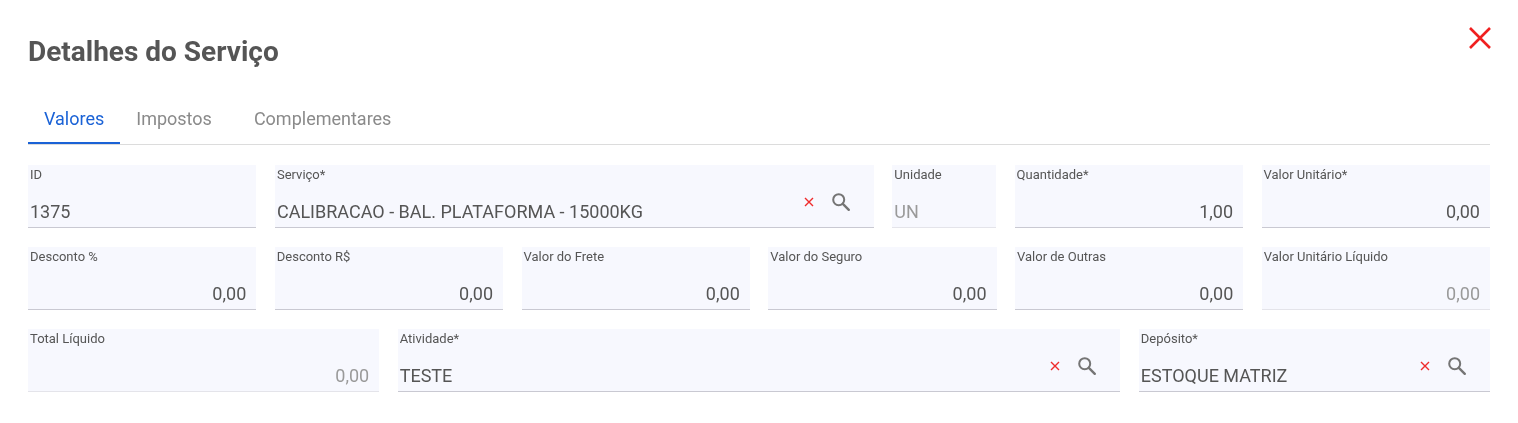 The height and width of the screenshot is (423, 1518). What do you see at coordinates (426, 376) in the screenshot?
I see `field-value: TESTE` at bounding box center [426, 376].